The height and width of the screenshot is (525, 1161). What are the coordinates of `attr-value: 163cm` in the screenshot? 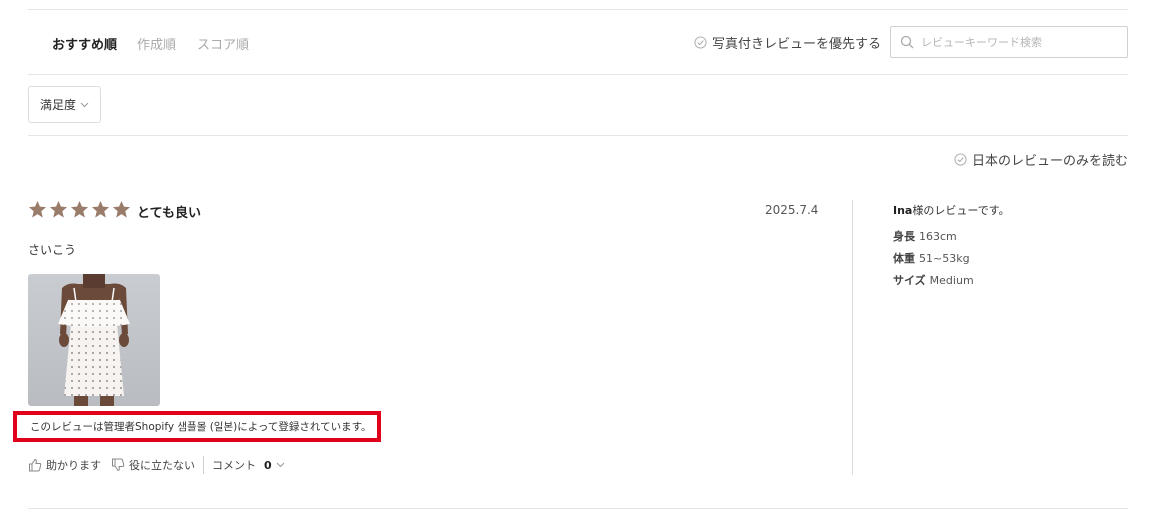 It's located at (938, 236).